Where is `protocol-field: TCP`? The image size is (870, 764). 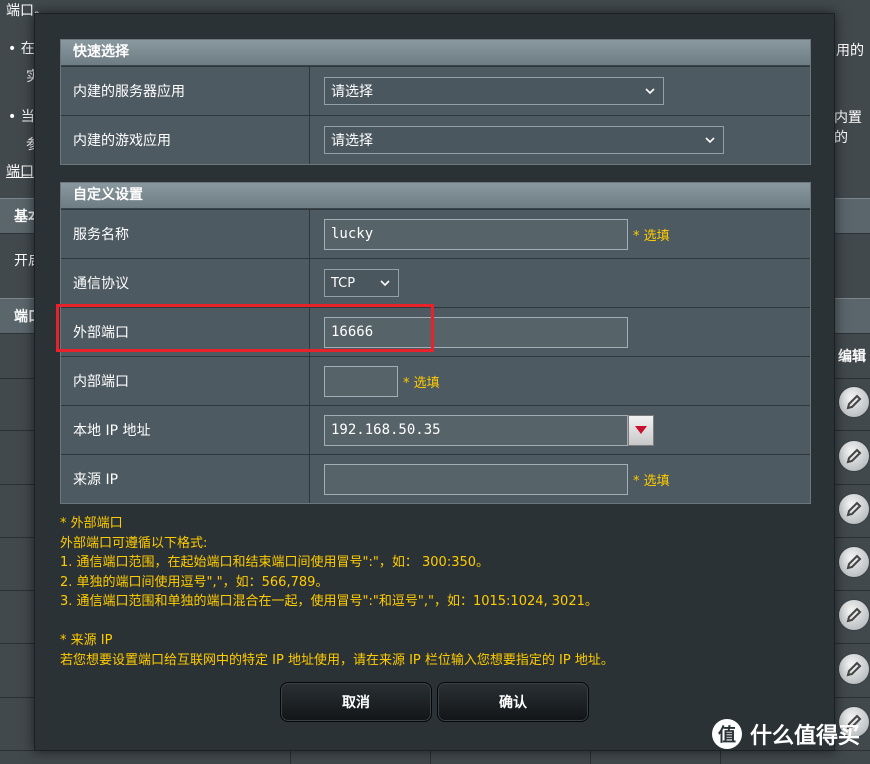 protocol-field: TCP is located at coordinates (560, 283).